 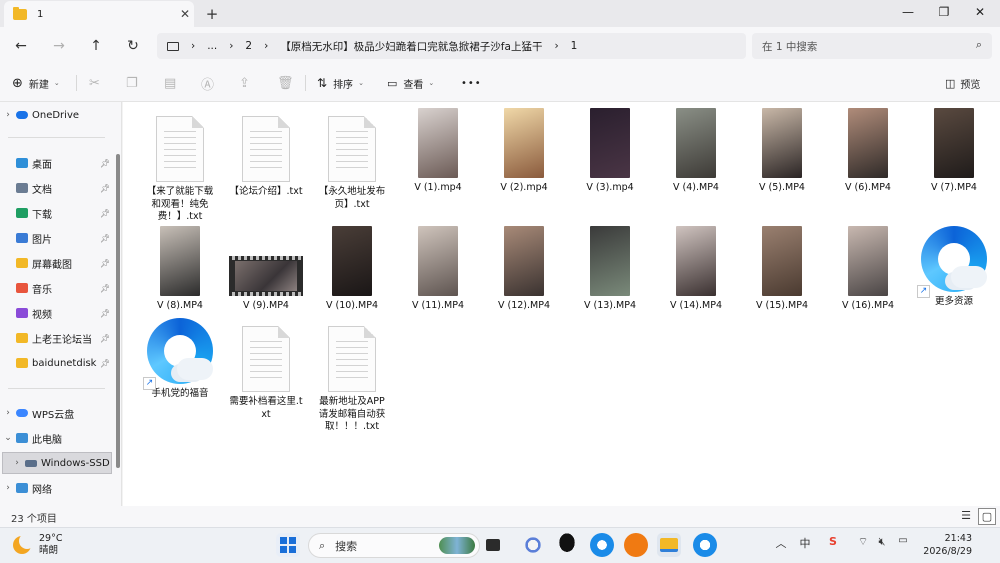 What do you see at coordinates (882, 542) in the screenshot?
I see `volume-muted-icon: 🔇︎` at bounding box center [882, 542].